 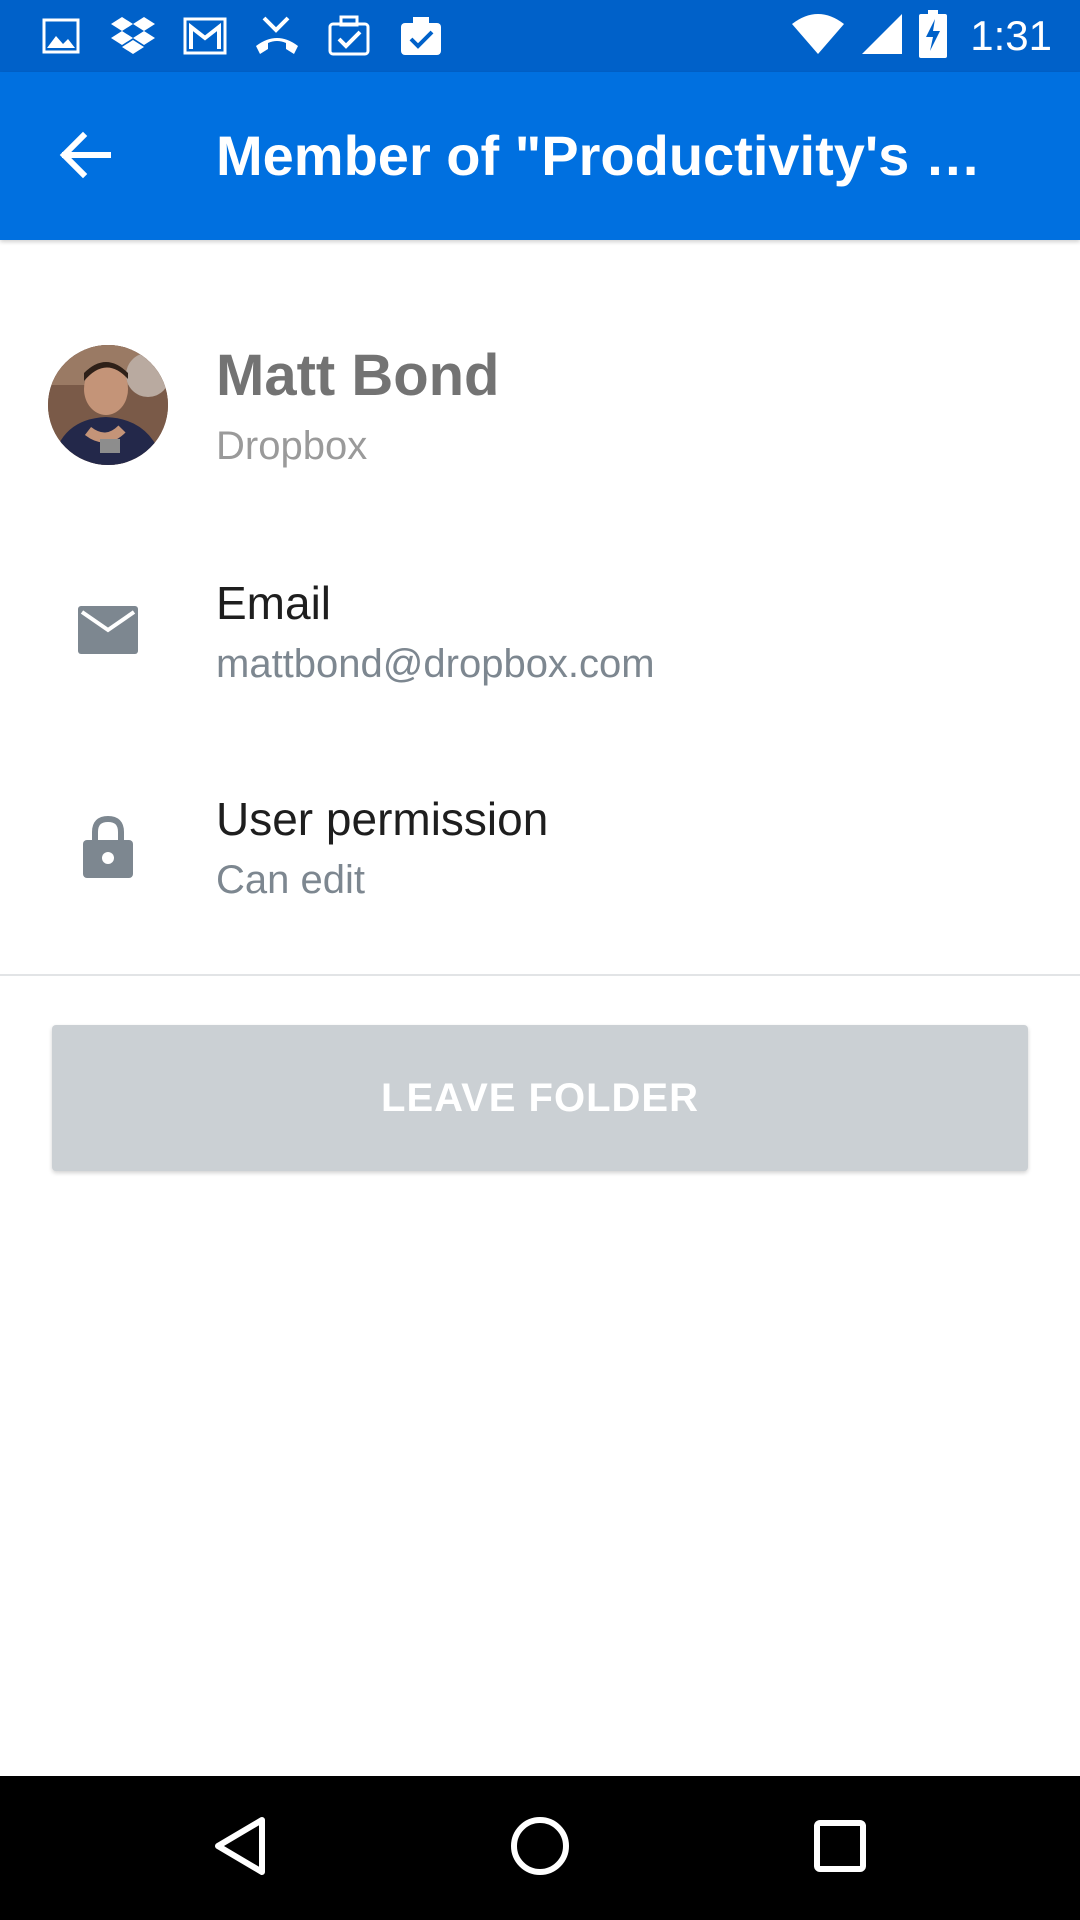 I want to click on wifi-icon, so click(x=818, y=36).